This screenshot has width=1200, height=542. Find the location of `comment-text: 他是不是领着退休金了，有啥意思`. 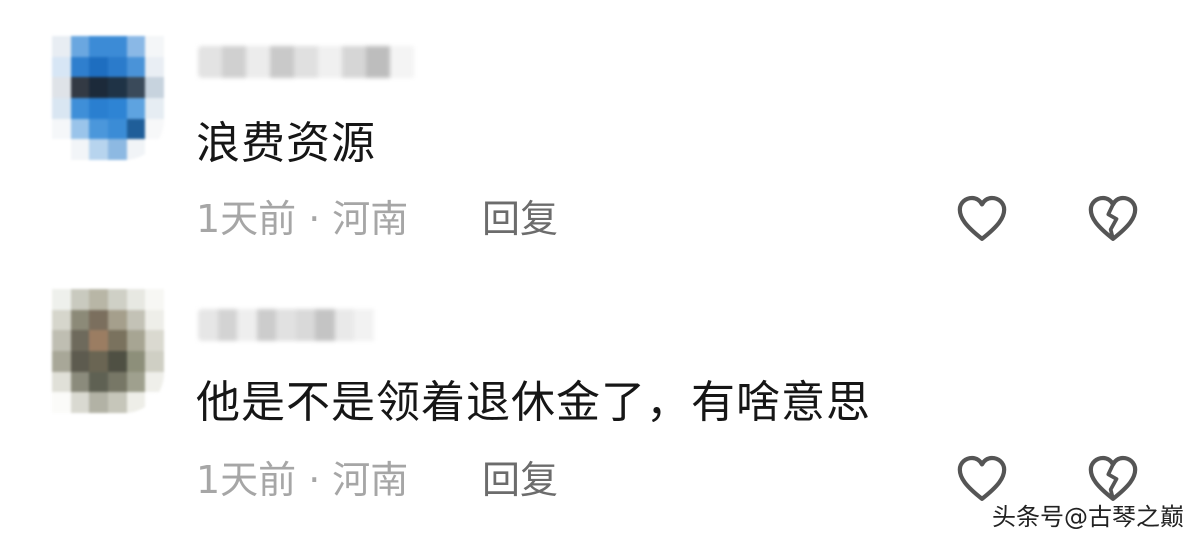

comment-text: 他是不是领着退休金了，有啥意思 is located at coordinates (533, 402).